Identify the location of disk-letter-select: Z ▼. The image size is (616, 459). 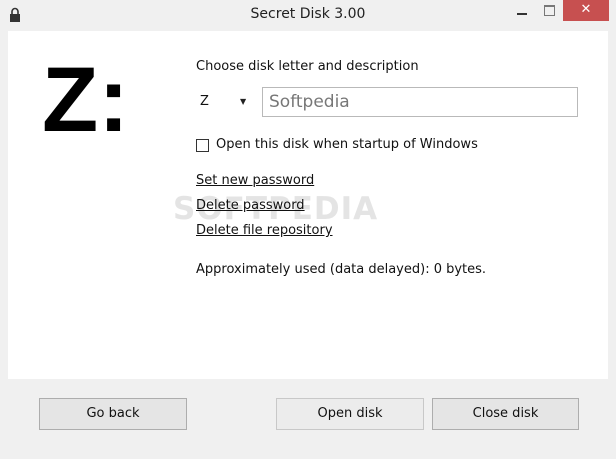
(224, 102).